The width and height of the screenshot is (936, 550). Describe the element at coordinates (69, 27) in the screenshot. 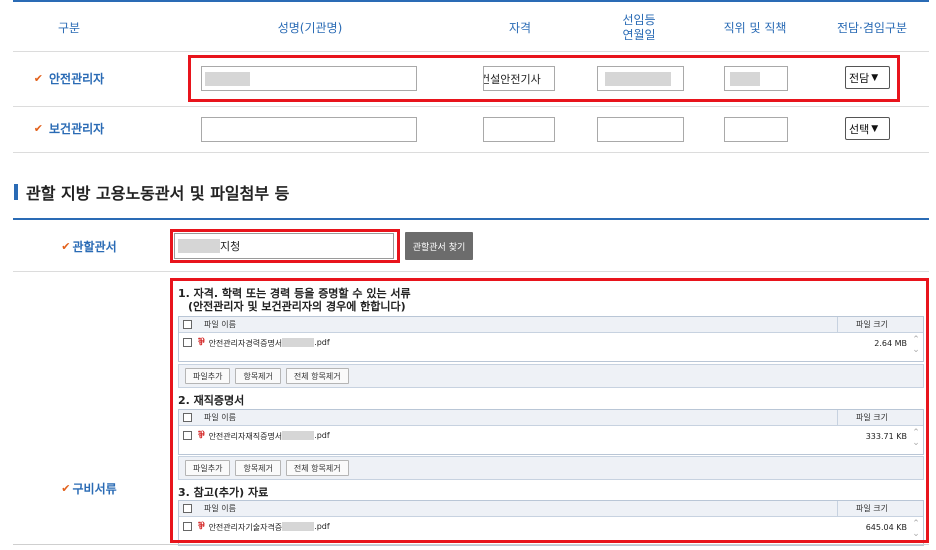

I see `header-category: 구분` at that location.